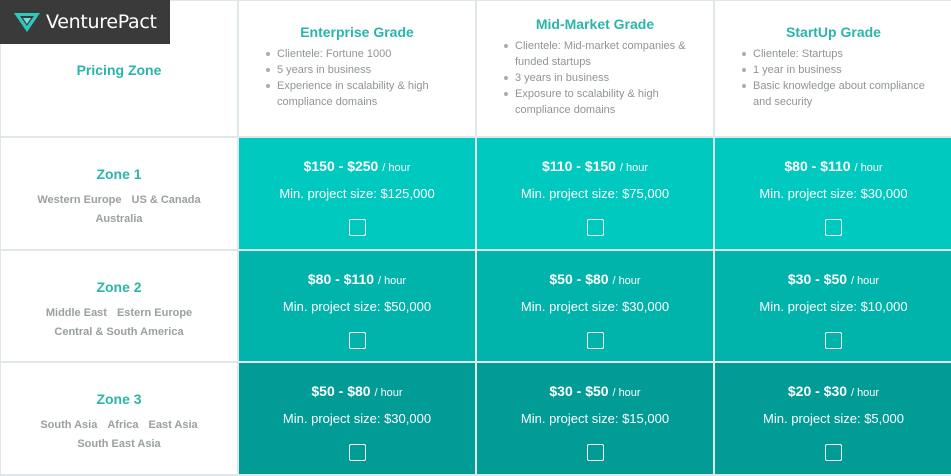 This screenshot has height=476, width=951. I want to click on zone-title: Zone 3, so click(119, 399).